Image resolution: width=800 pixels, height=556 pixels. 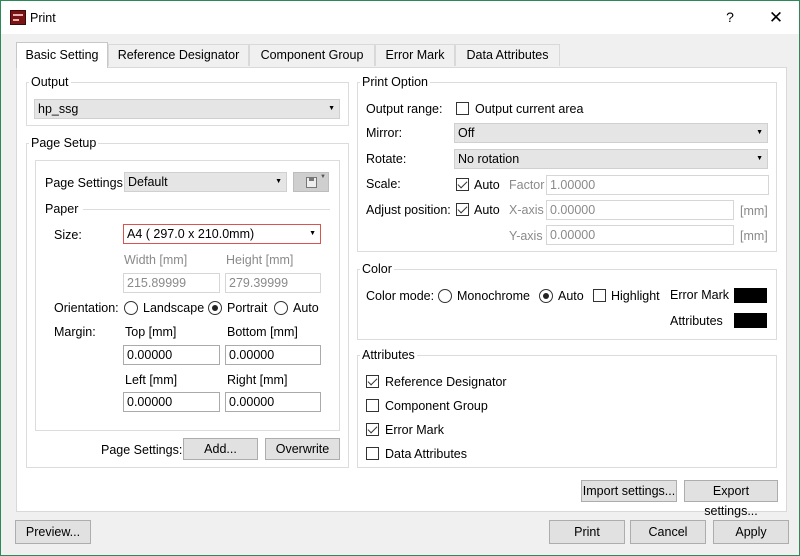 What do you see at coordinates (408, 210) in the screenshot?
I see `adjust-position-label: Adjust position:` at bounding box center [408, 210].